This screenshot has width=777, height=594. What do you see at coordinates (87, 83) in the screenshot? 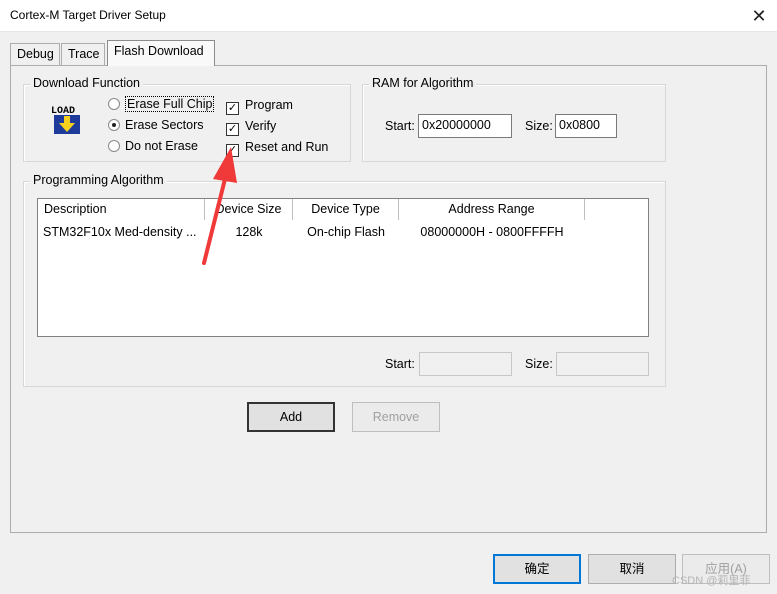
I see `download-function-title: Download Function` at bounding box center [87, 83].